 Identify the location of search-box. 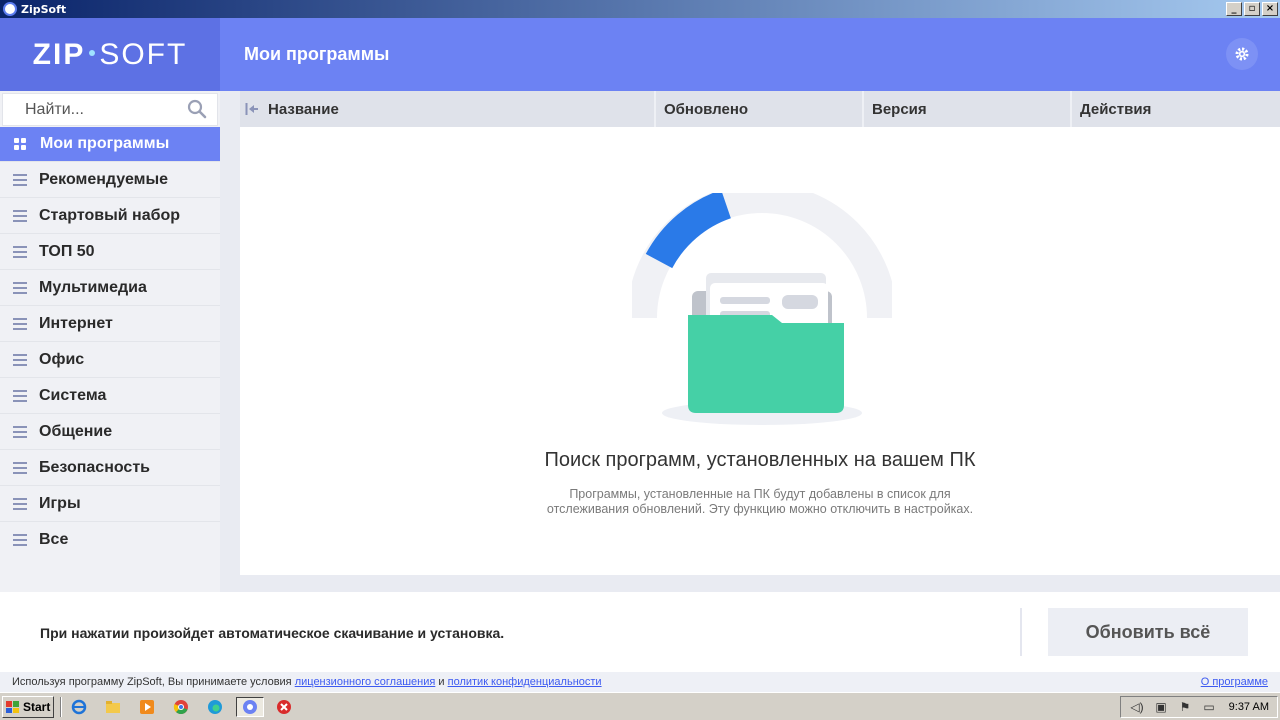
(110, 109).